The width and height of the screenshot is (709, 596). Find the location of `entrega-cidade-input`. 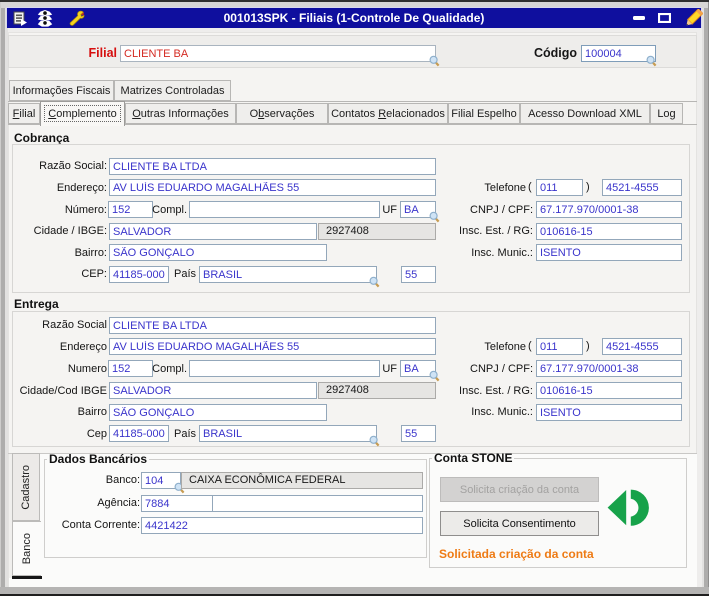

entrega-cidade-input is located at coordinates (213, 390).